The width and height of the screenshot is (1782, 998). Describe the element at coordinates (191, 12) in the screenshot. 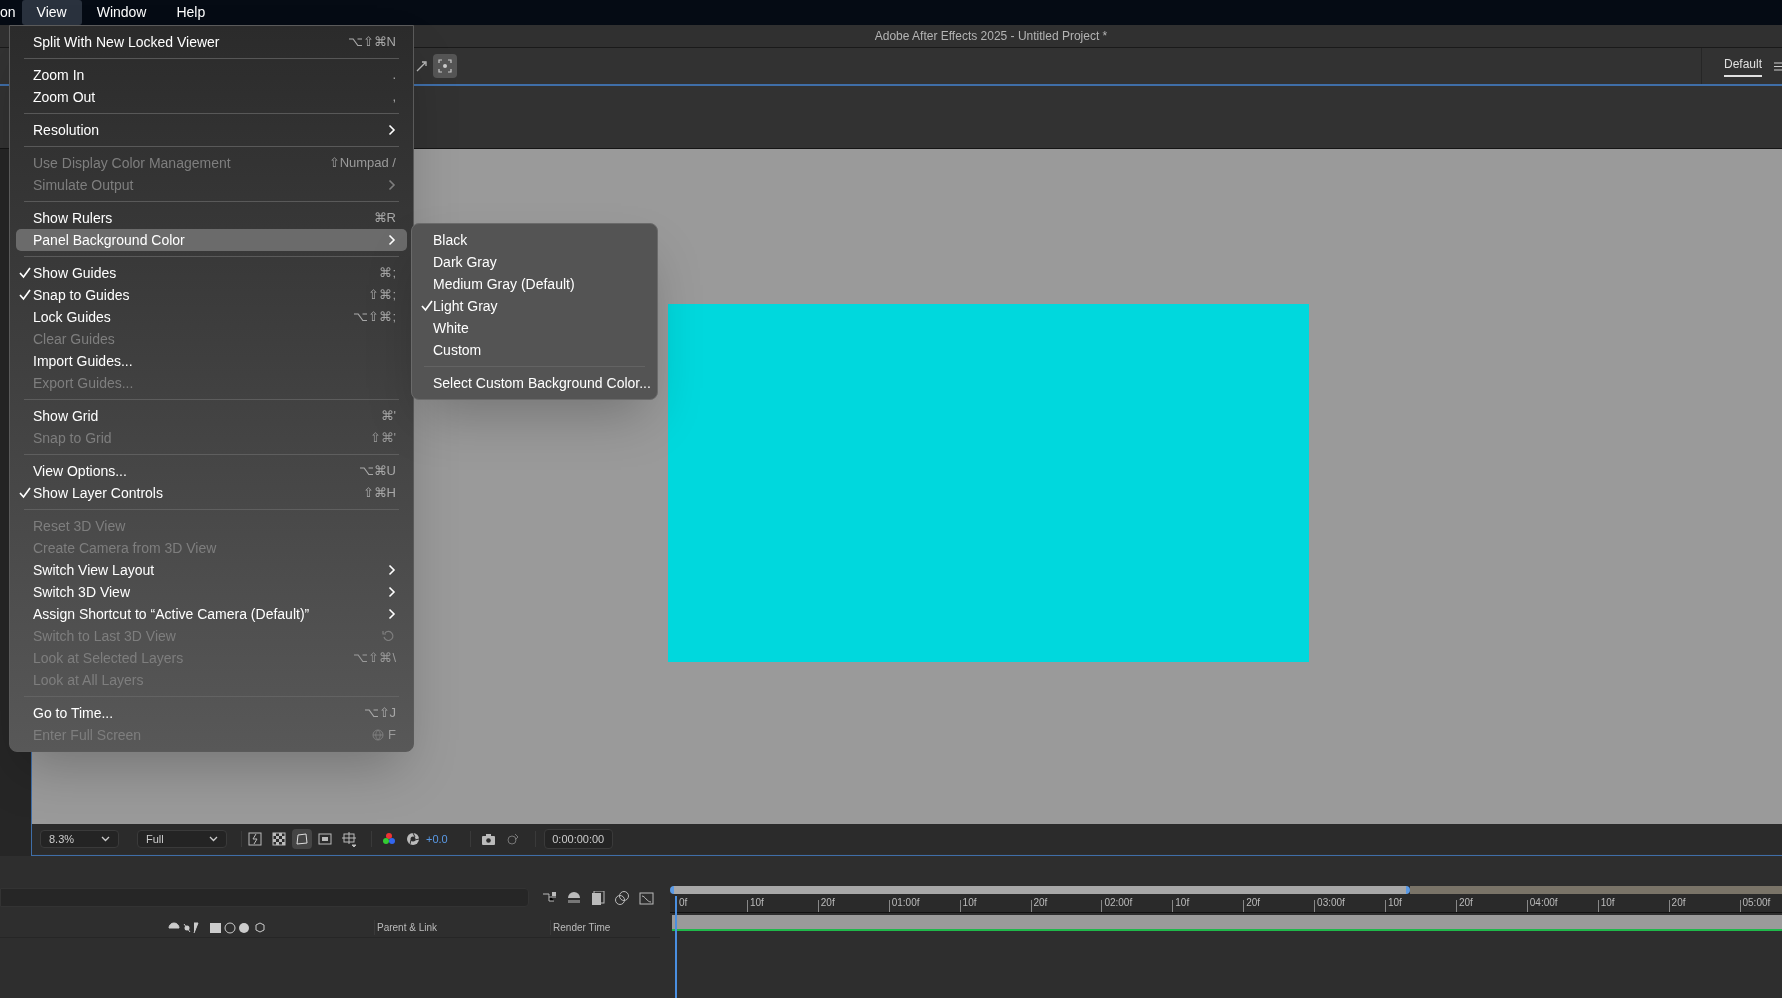

I see `menu-bar-item: Help` at that location.